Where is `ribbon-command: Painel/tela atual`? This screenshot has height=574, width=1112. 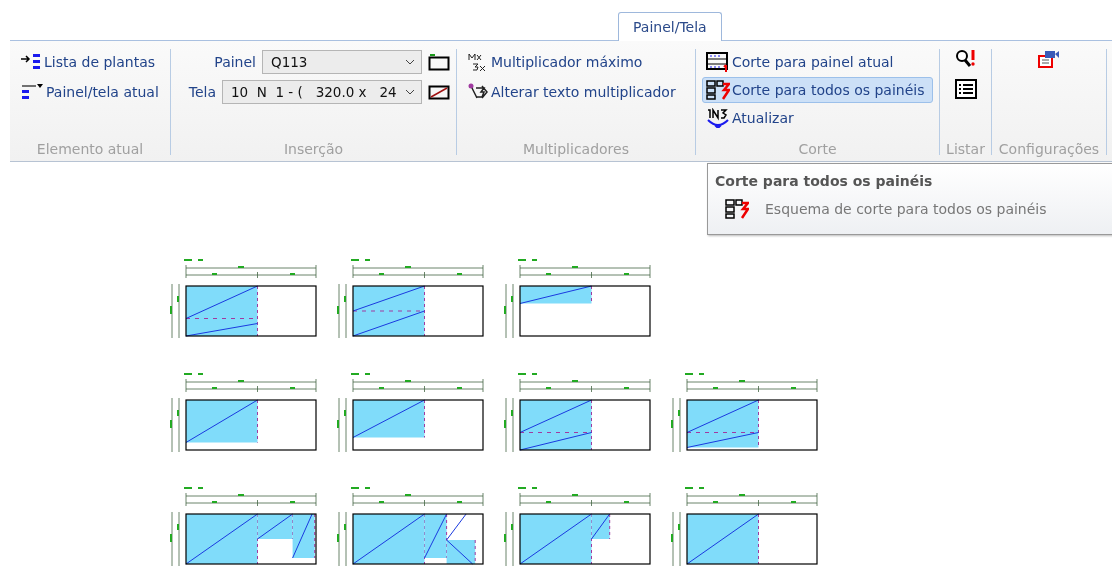 ribbon-command: Painel/tela atual is located at coordinates (90, 92).